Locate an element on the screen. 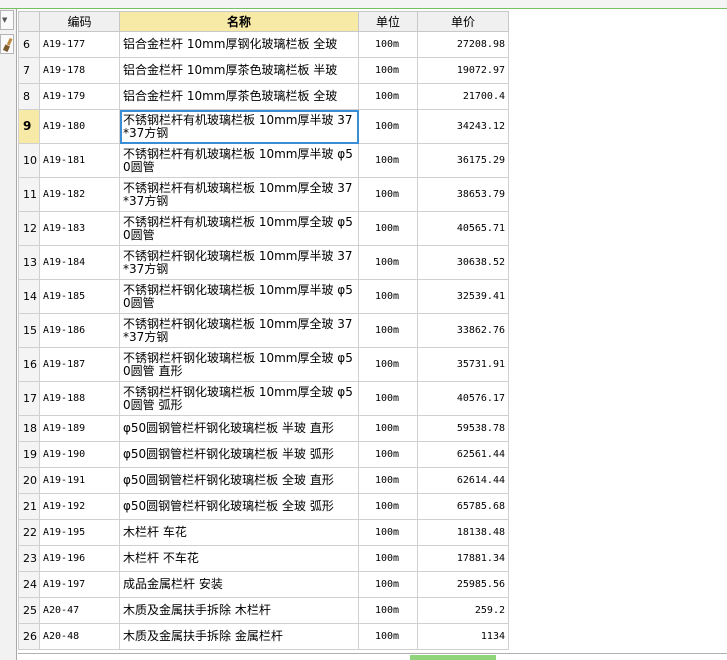 This screenshot has height=660, width=727. row-price: 59538.78 is located at coordinates (463, 428).